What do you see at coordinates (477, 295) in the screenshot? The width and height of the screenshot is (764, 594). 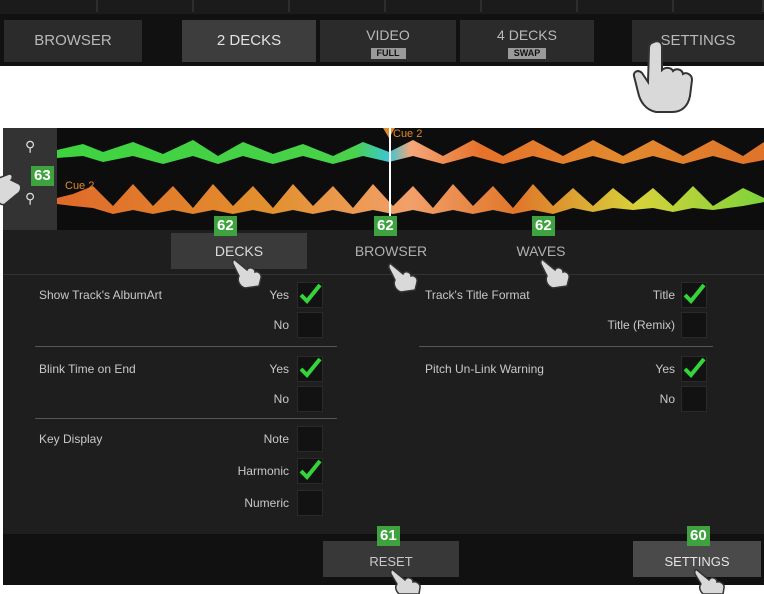 I see `setting-label-title-format: Track's Title Format` at bounding box center [477, 295].